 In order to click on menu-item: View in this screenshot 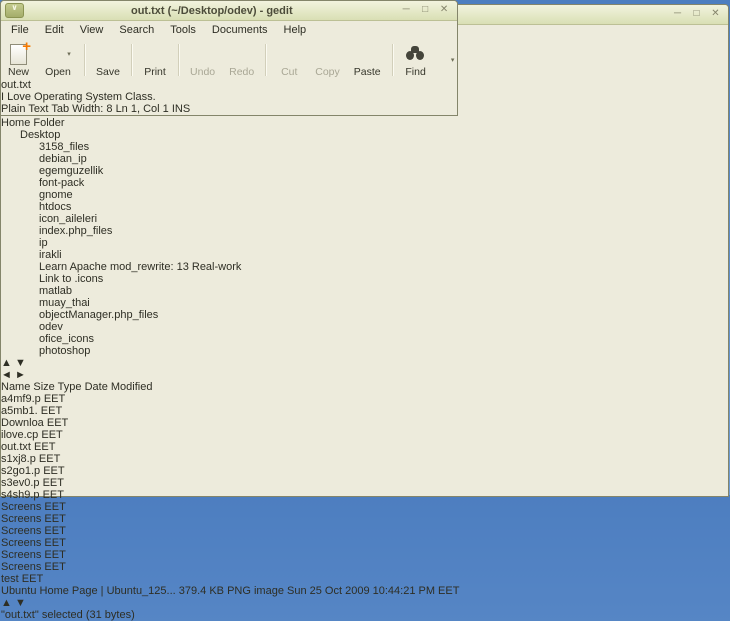, I will do `click(92, 30)`.